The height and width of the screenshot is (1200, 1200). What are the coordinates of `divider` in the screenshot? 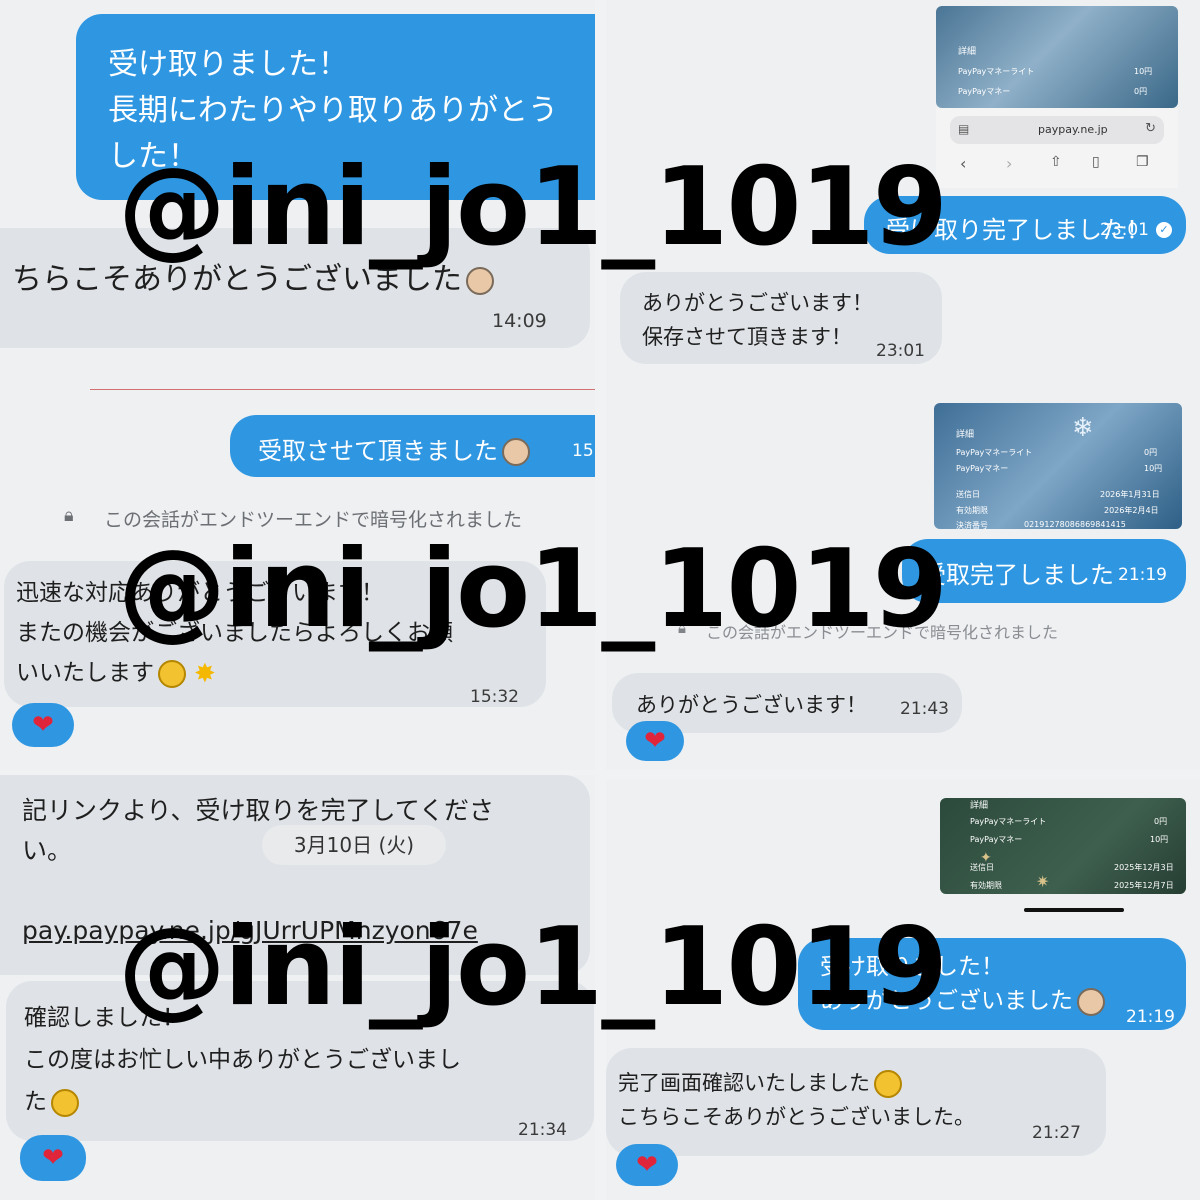 It's located at (342, 389).